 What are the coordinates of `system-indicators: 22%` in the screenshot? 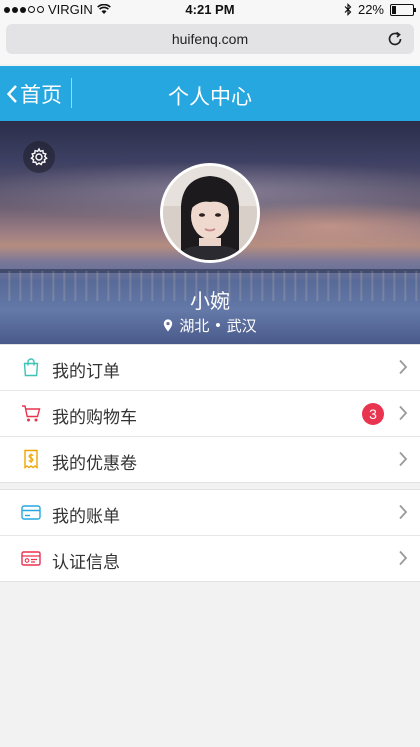 It's located at (380, 9).